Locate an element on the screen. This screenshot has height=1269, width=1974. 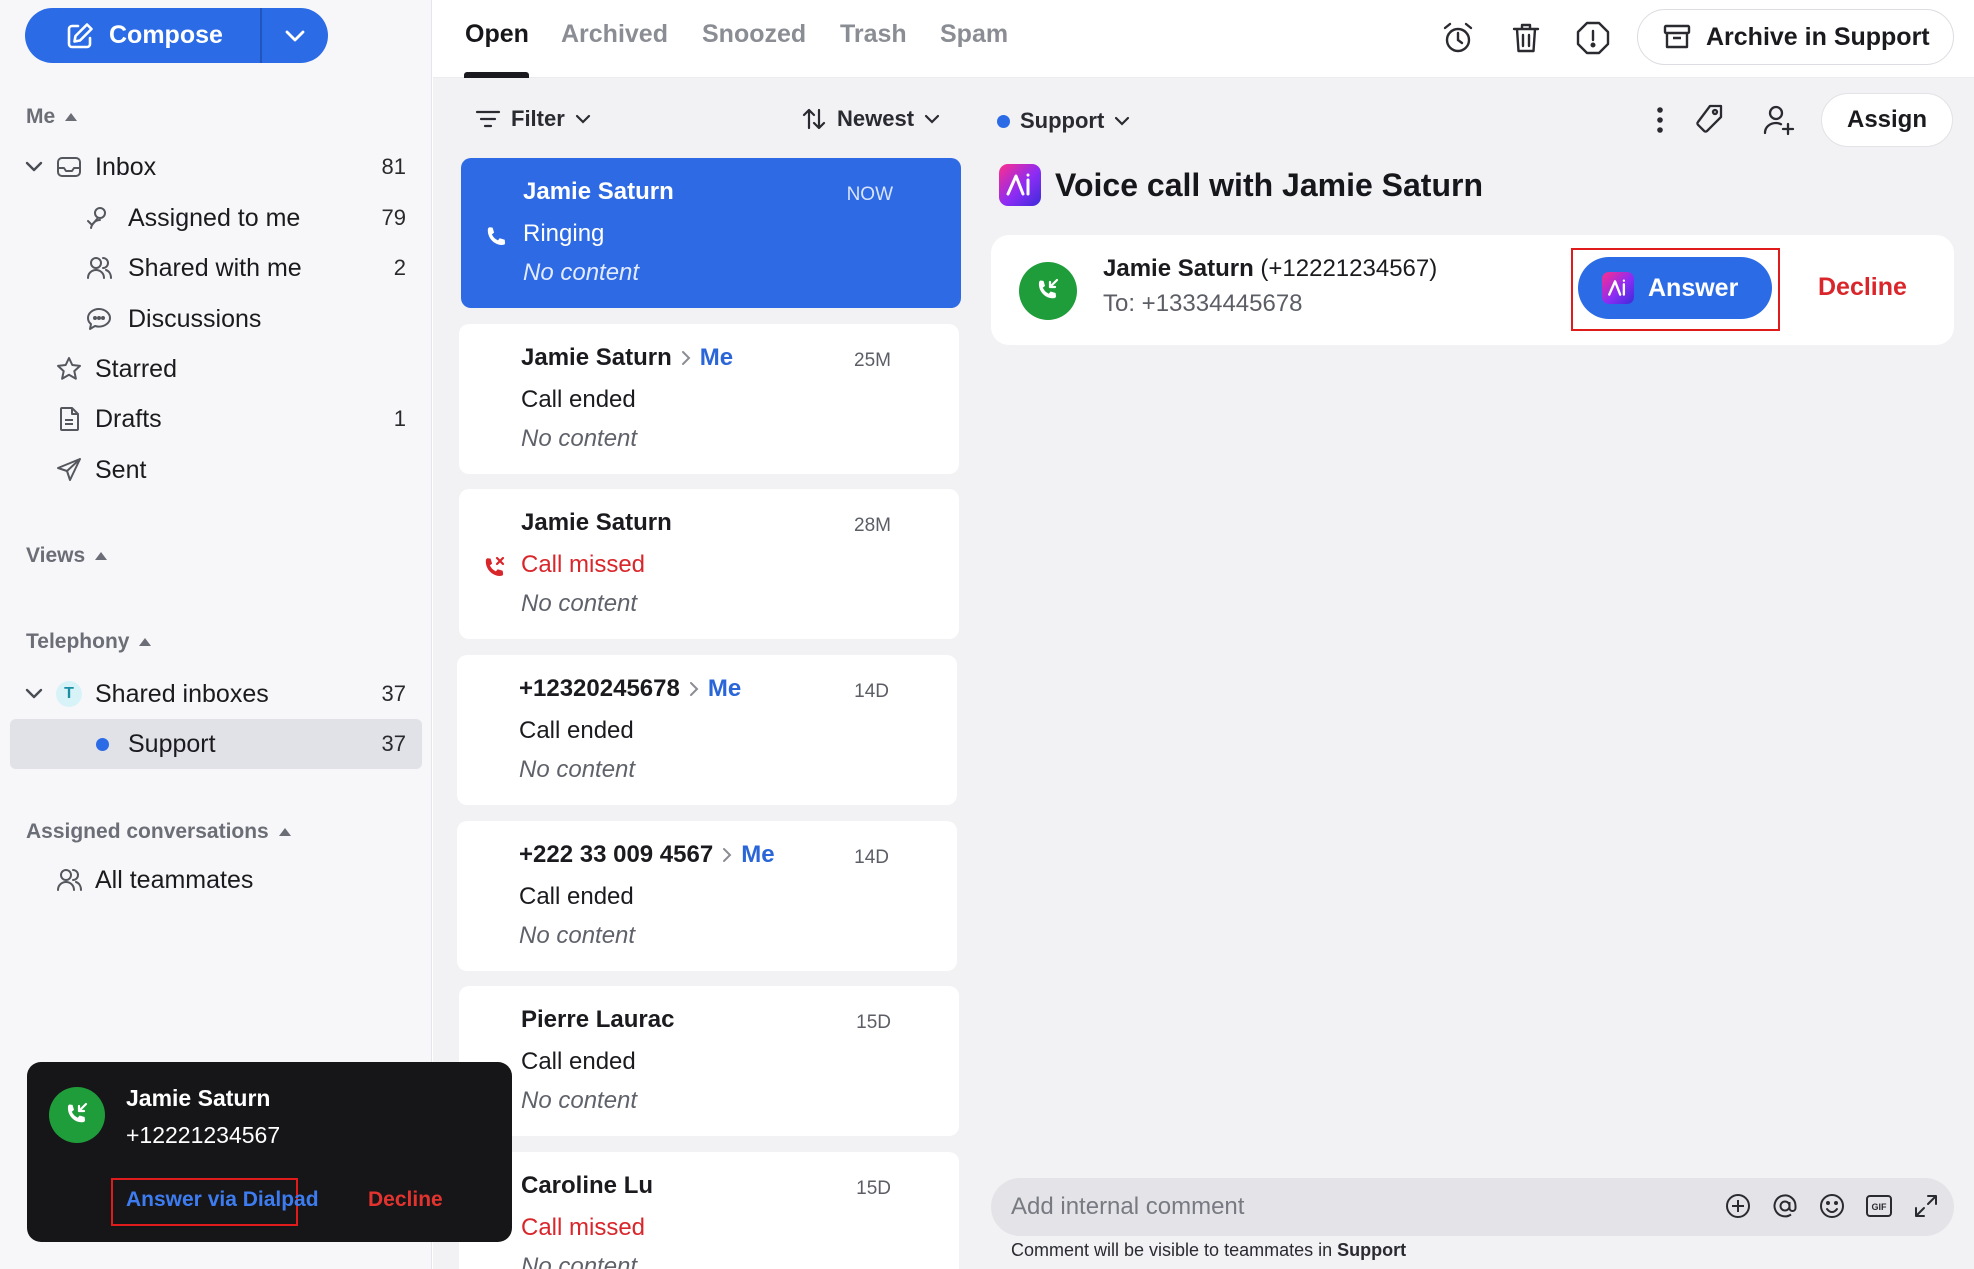
alarm-clock-icon is located at coordinates (1458, 38).